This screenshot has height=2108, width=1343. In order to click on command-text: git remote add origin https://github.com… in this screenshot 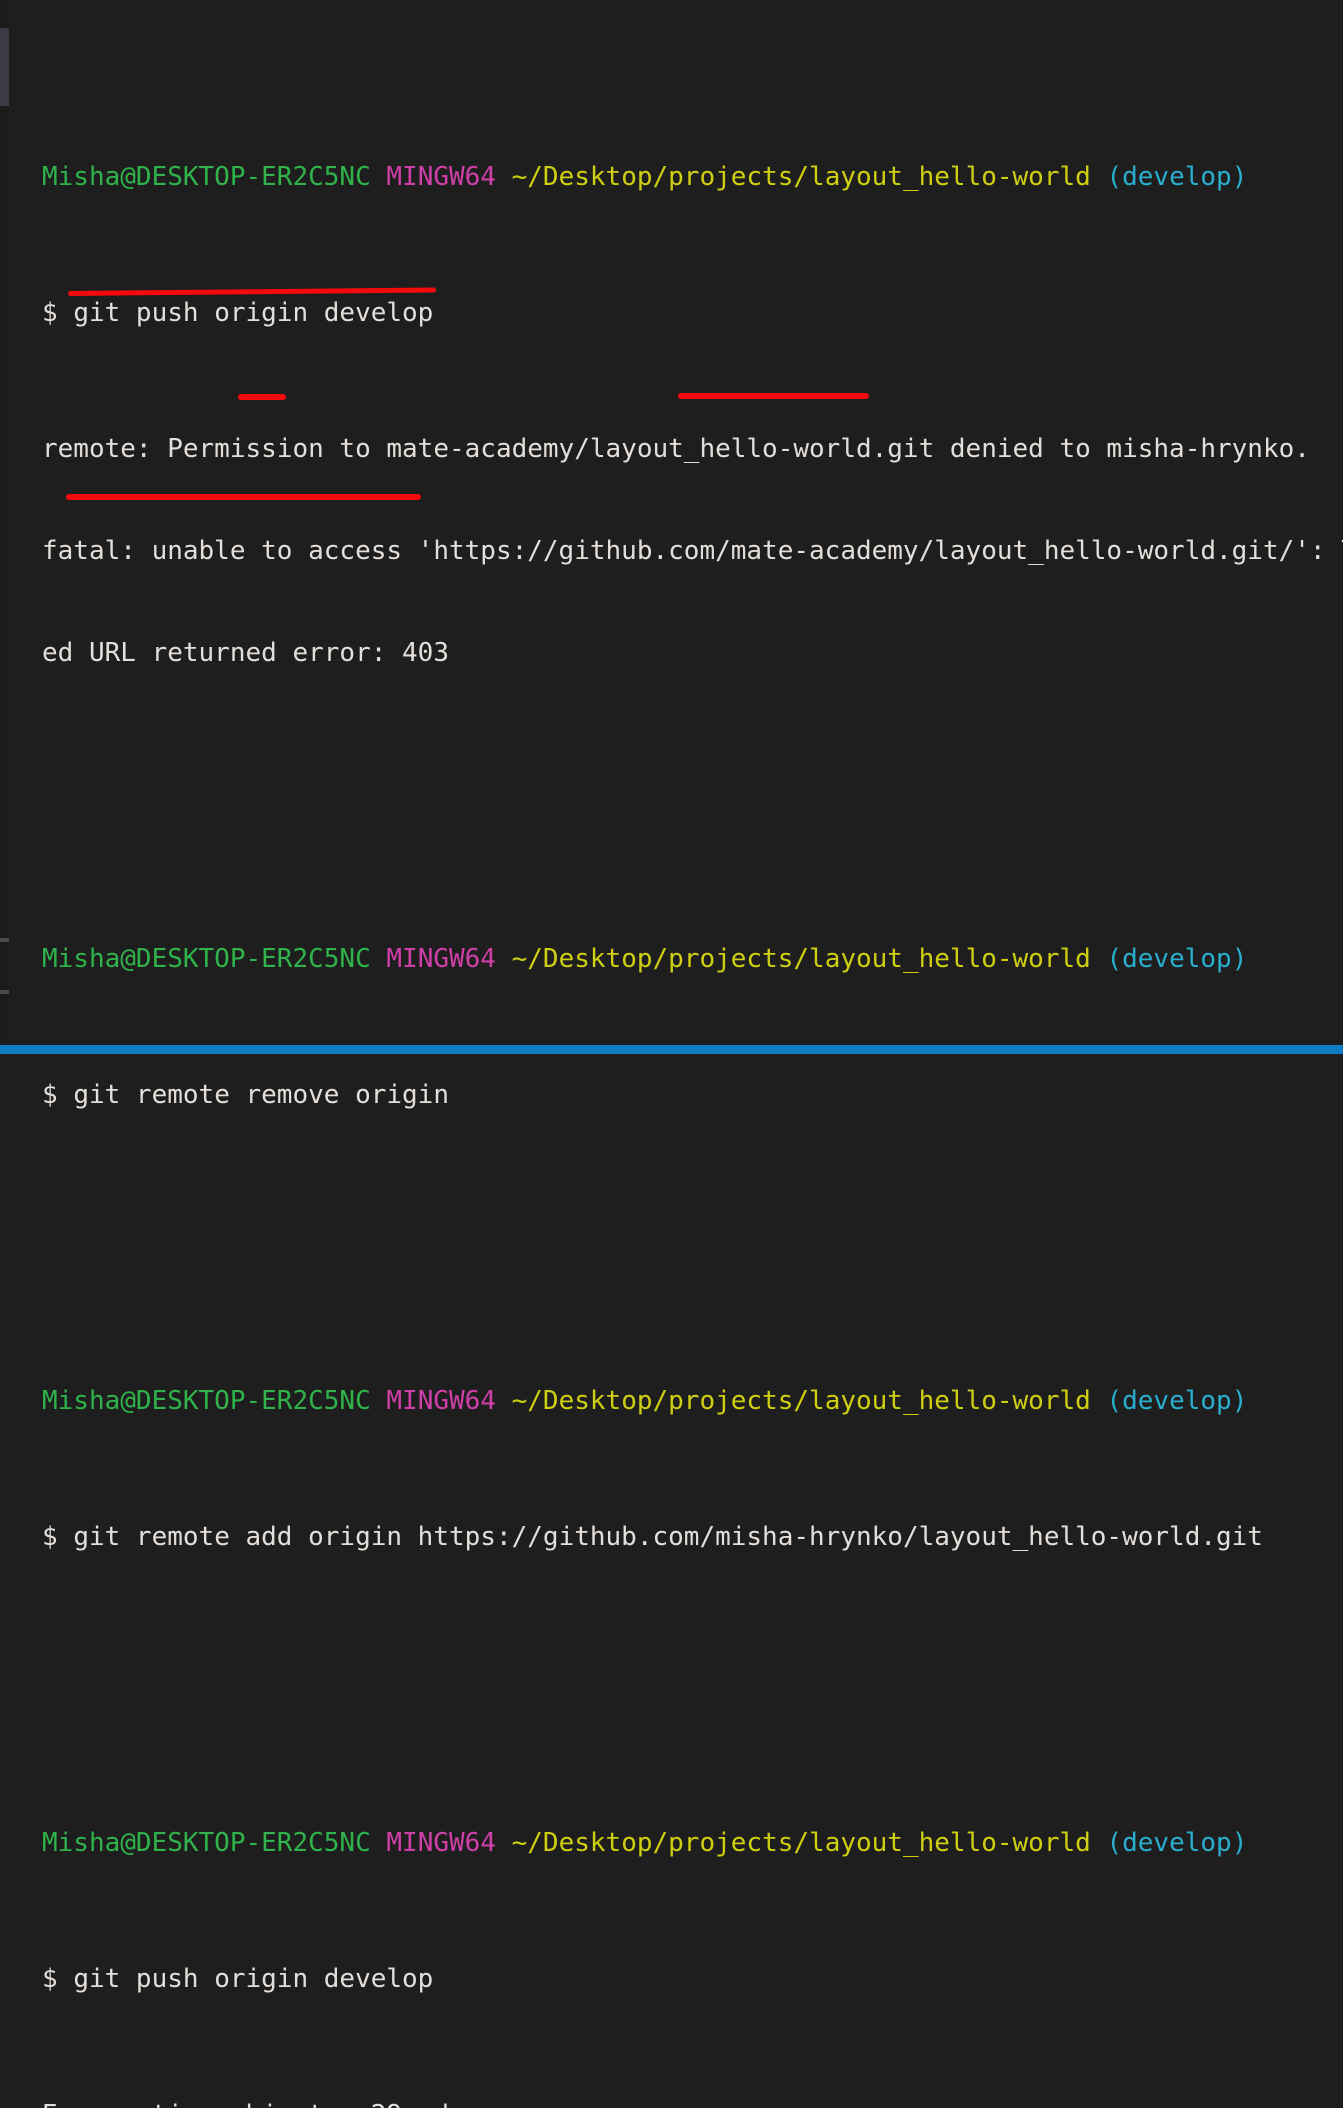, I will do `click(668, 1537)`.